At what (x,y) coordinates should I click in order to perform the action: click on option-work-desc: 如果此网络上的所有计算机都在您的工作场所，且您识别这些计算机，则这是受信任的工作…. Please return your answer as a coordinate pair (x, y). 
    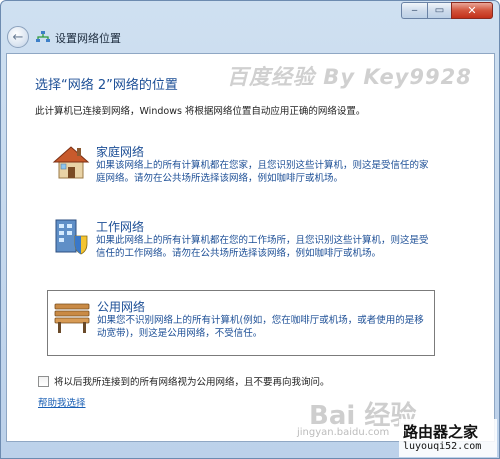
    Looking at the image, I should click on (262, 247).